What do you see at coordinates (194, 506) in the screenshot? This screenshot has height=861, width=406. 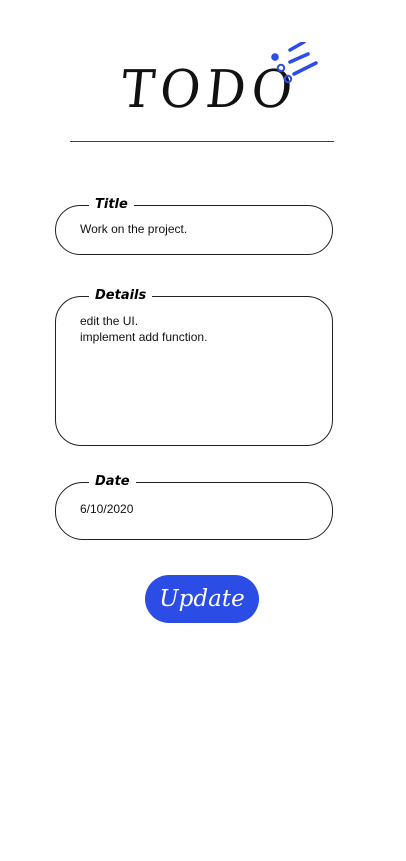 I see `date-fieldset: Date 6/10/2020` at bounding box center [194, 506].